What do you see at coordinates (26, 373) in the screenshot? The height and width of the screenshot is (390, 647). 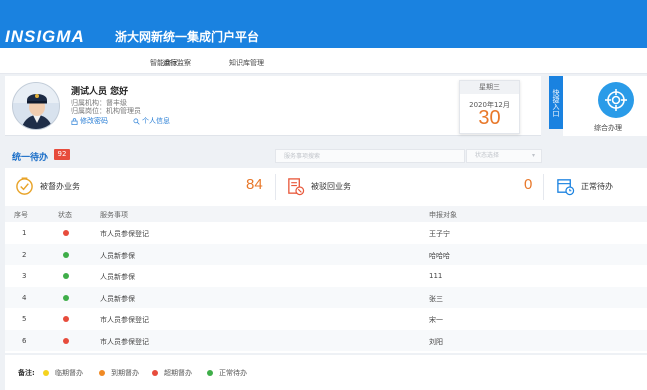 I see `legend-title: 备注:` at bounding box center [26, 373].